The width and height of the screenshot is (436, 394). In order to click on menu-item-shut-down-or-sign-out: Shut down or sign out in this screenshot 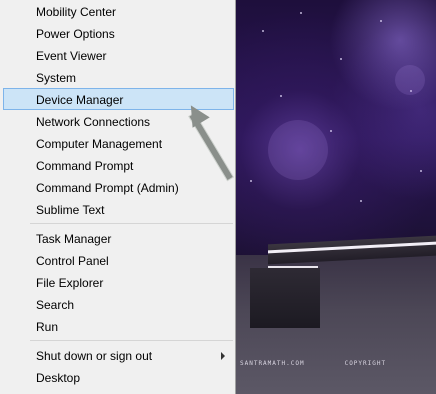, I will do `click(118, 355)`.